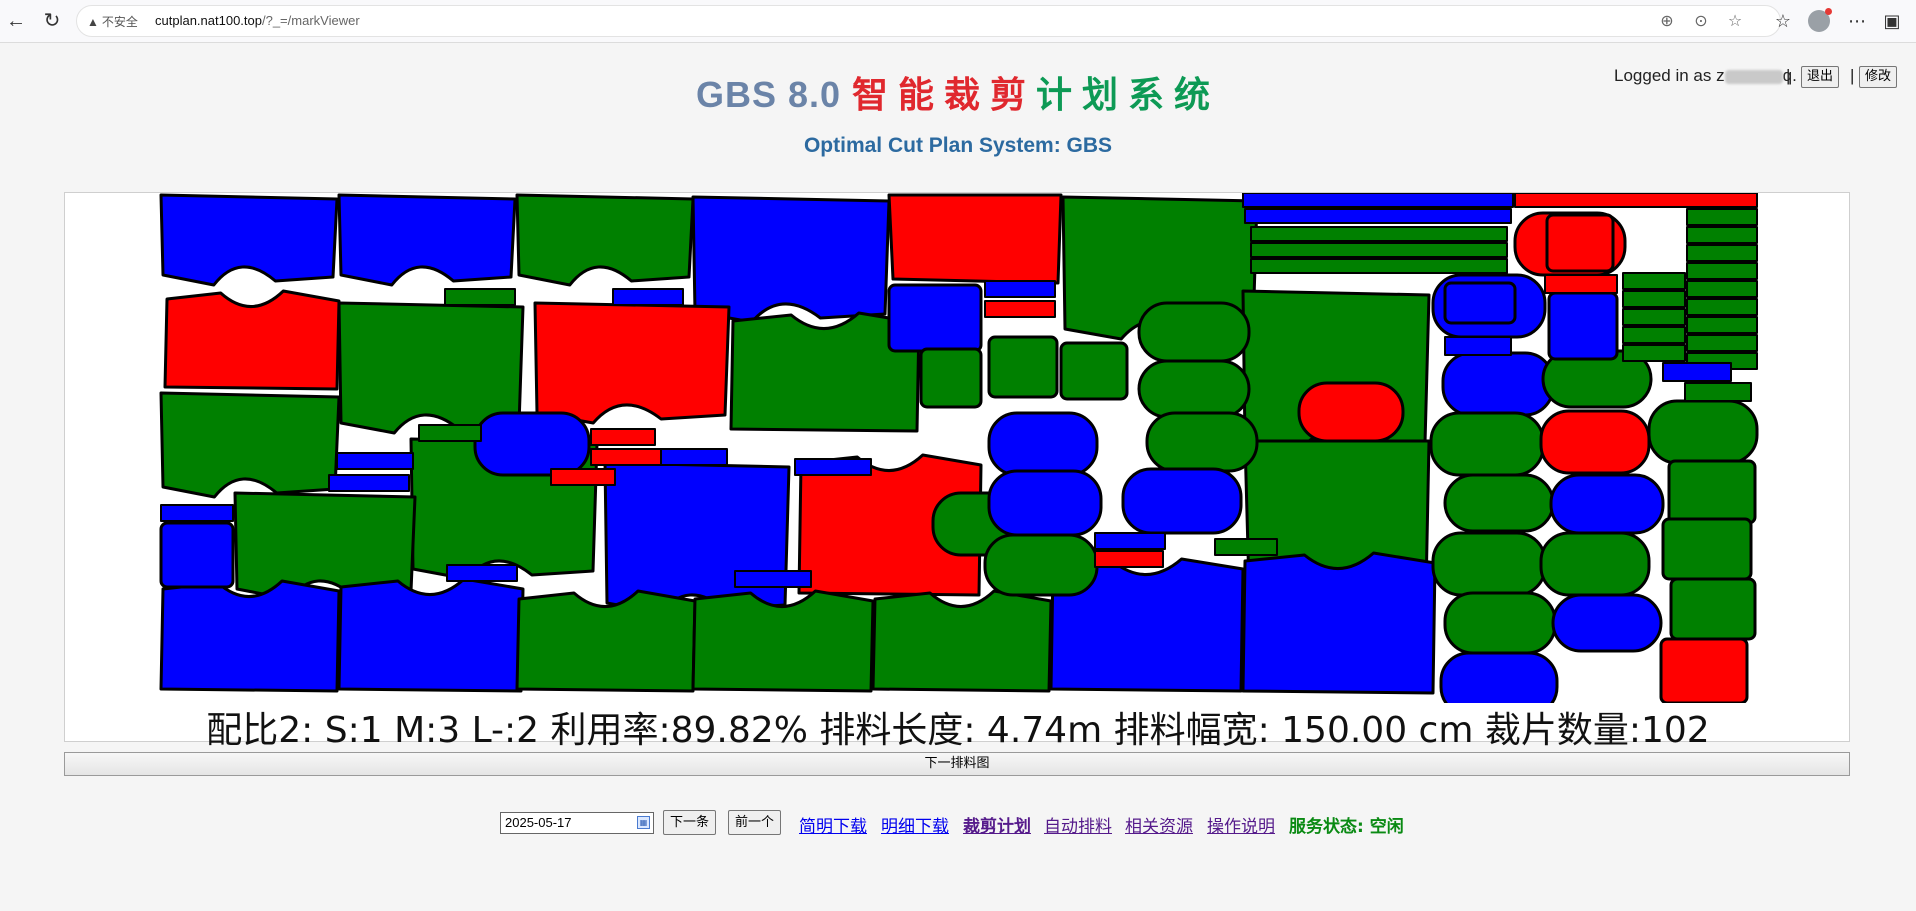 This screenshot has width=1916, height=911. Describe the element at coordinates (997, 824) in the screenshot. I see `link-cut-plan: 裁剪计划` at that location.